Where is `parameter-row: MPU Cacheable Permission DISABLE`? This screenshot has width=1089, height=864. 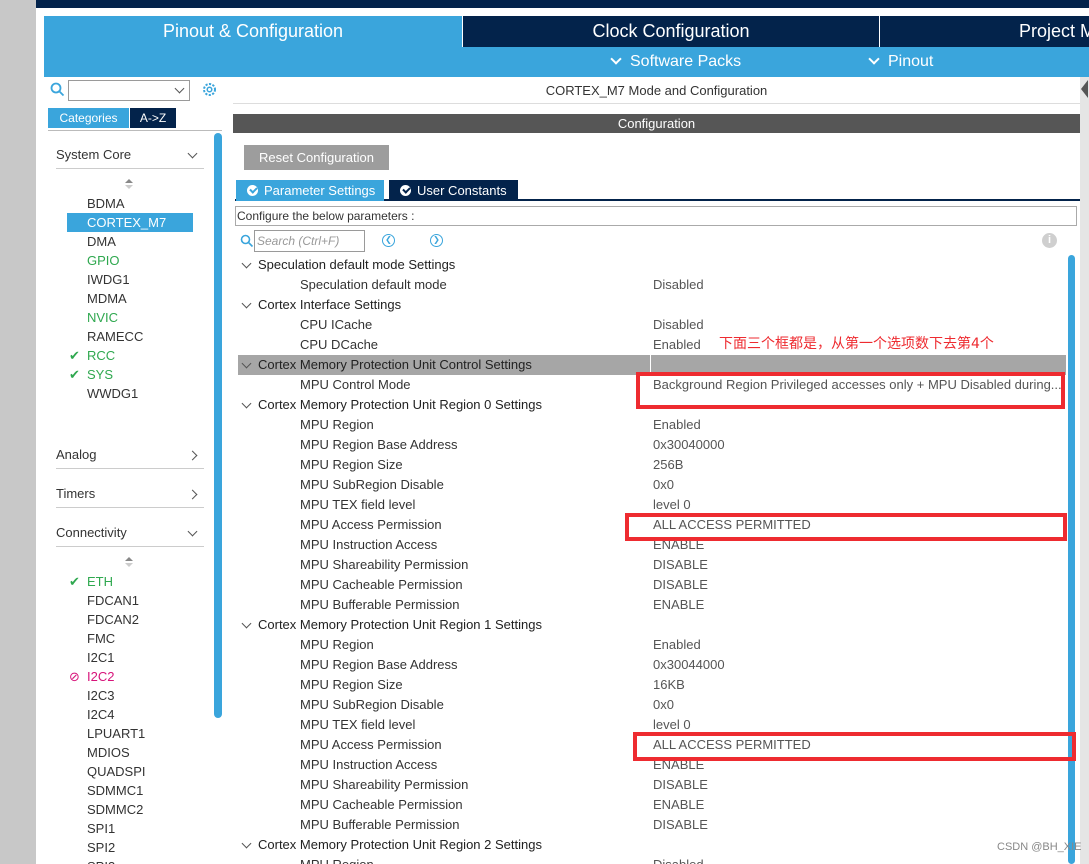 parameter-row: MPU Cacheable Permission DISABLE is located at coordinates (652, 585).